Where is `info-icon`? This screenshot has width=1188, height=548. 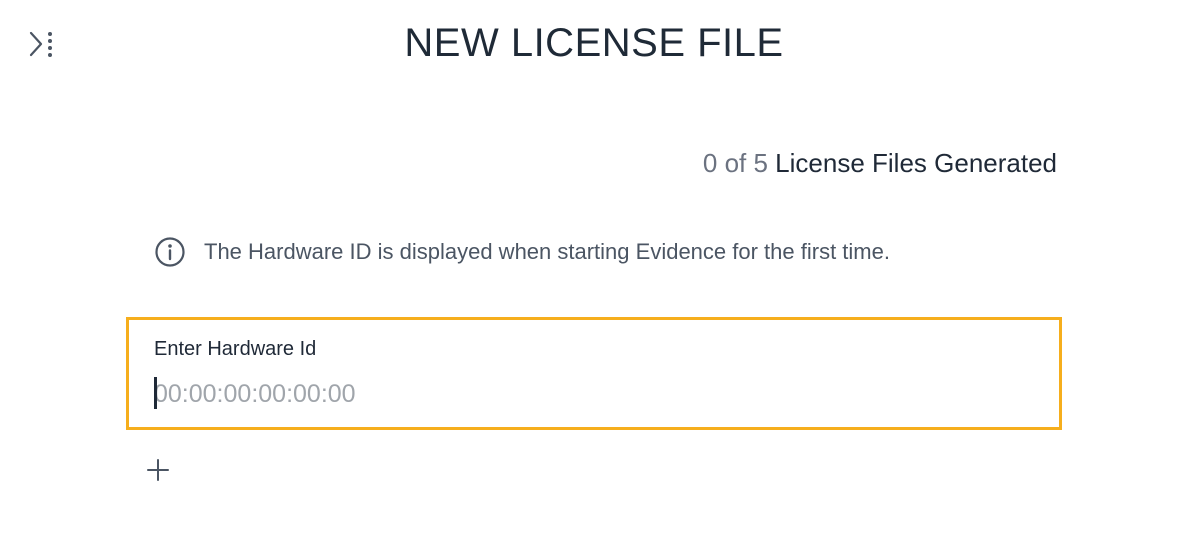 info-icon is located at coordinates (170, 252).